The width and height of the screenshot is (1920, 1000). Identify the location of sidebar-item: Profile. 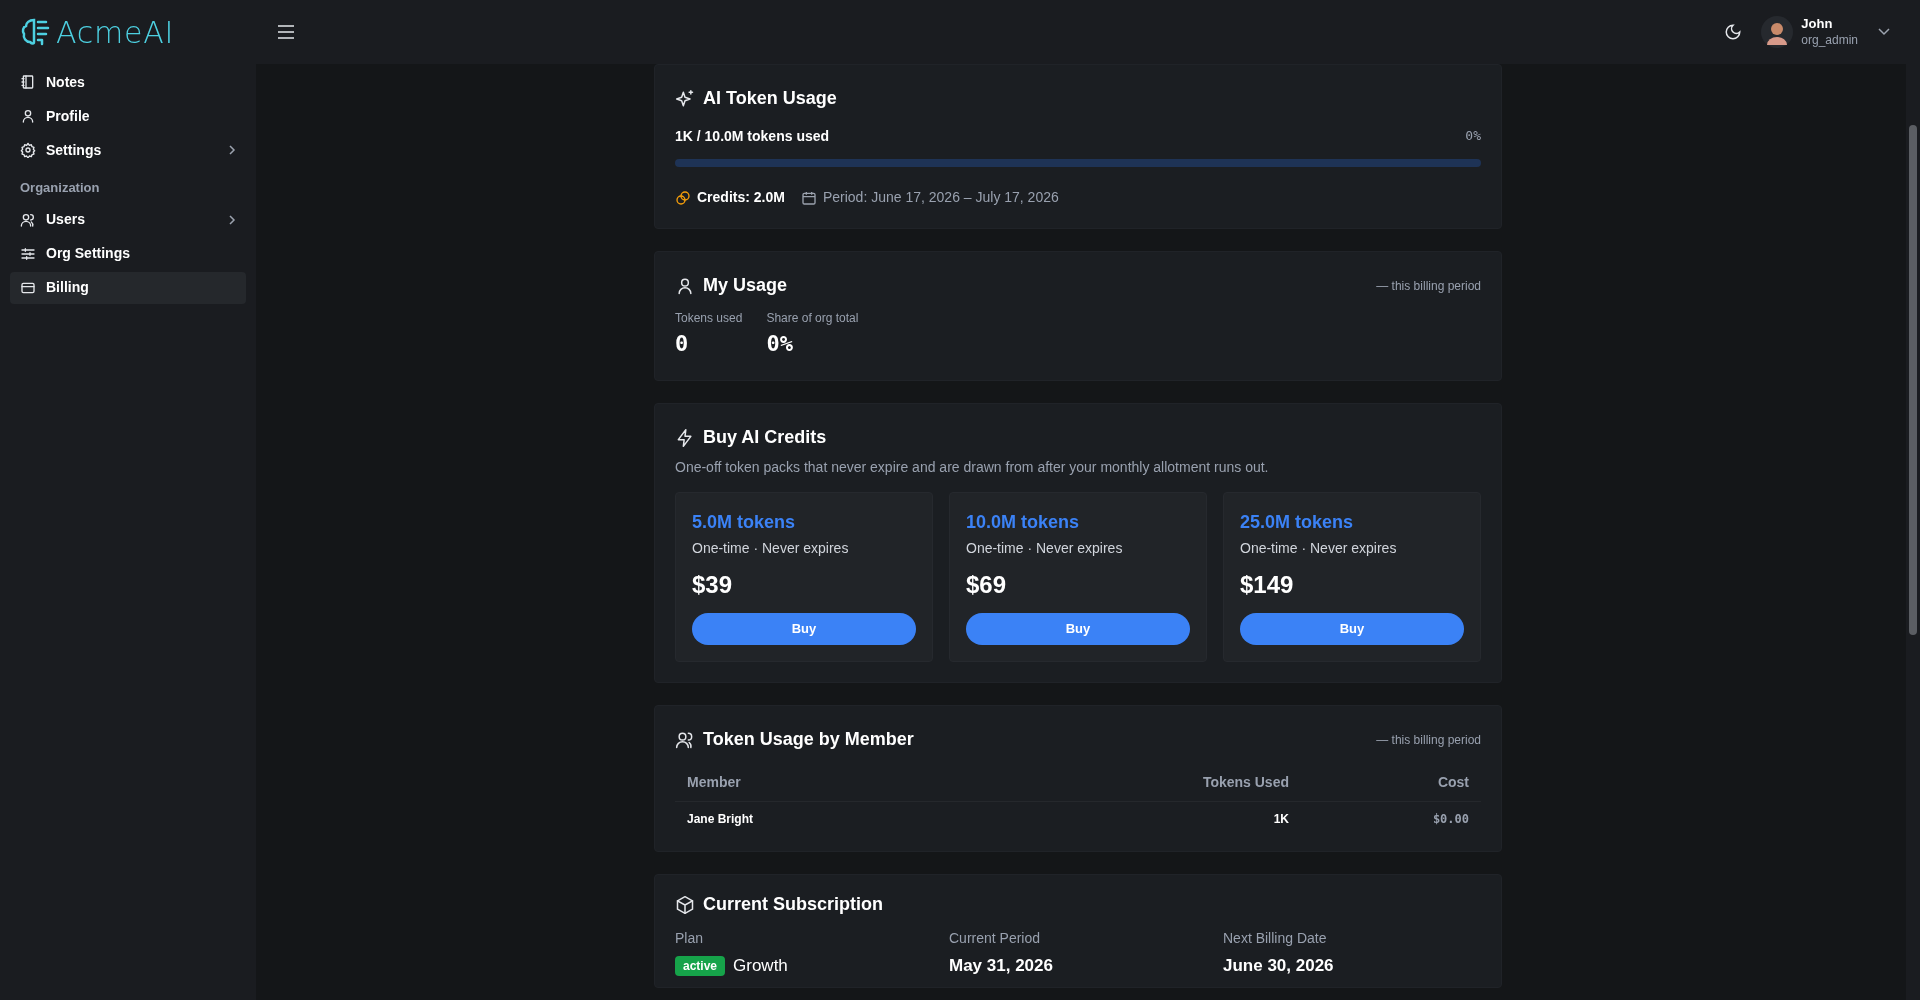
(128, 116).